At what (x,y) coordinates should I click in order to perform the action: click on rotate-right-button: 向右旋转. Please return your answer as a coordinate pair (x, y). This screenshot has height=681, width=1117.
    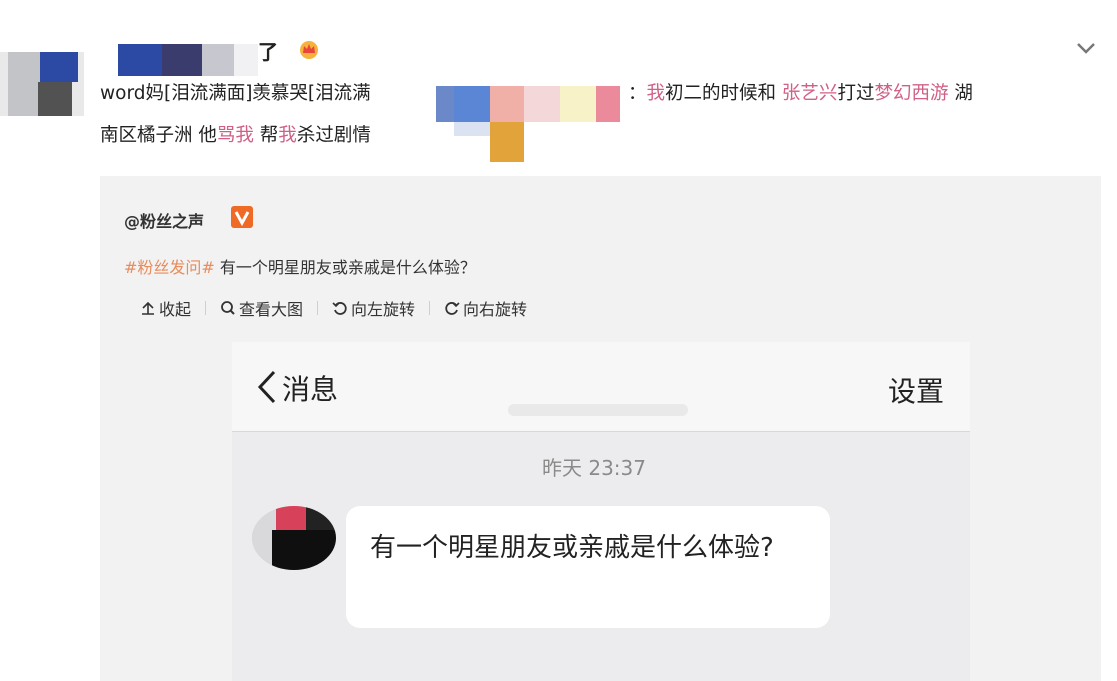
    Looking at the image, I should click on (485, 308).